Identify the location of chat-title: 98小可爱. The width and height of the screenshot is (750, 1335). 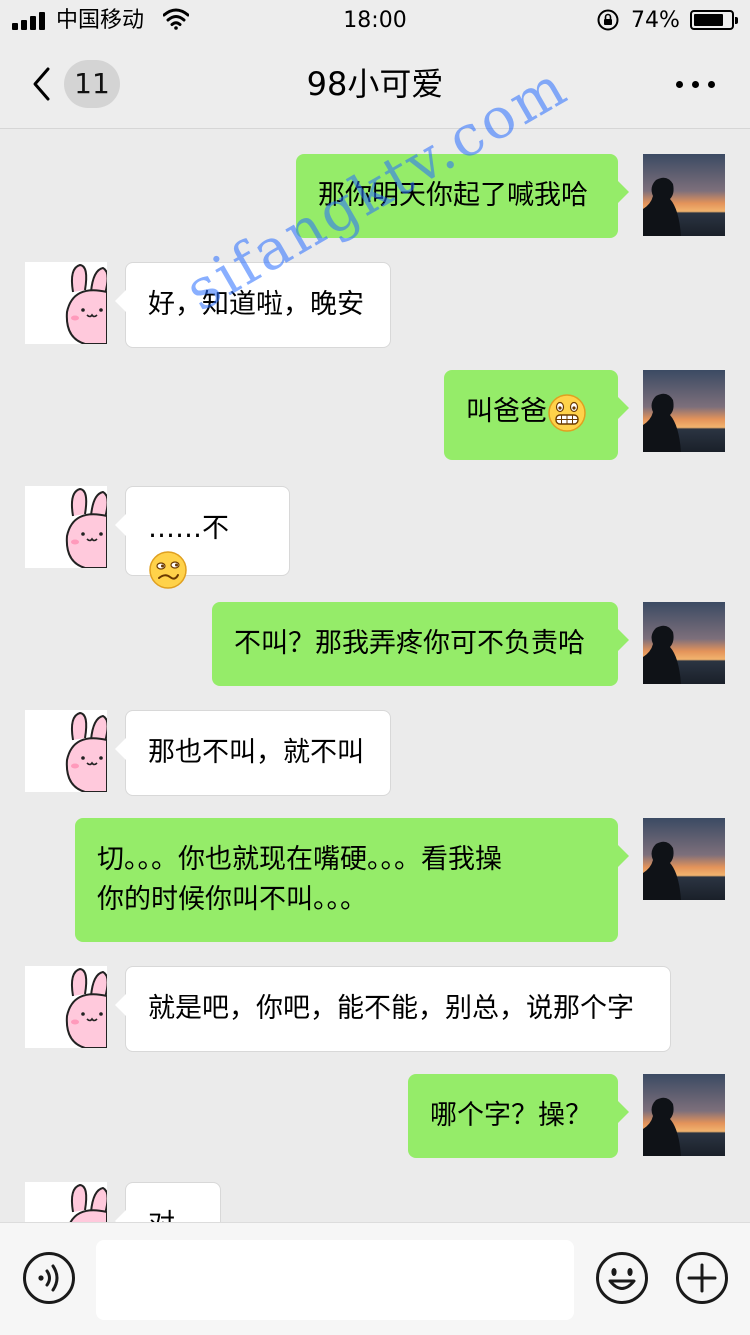
(375, 84).